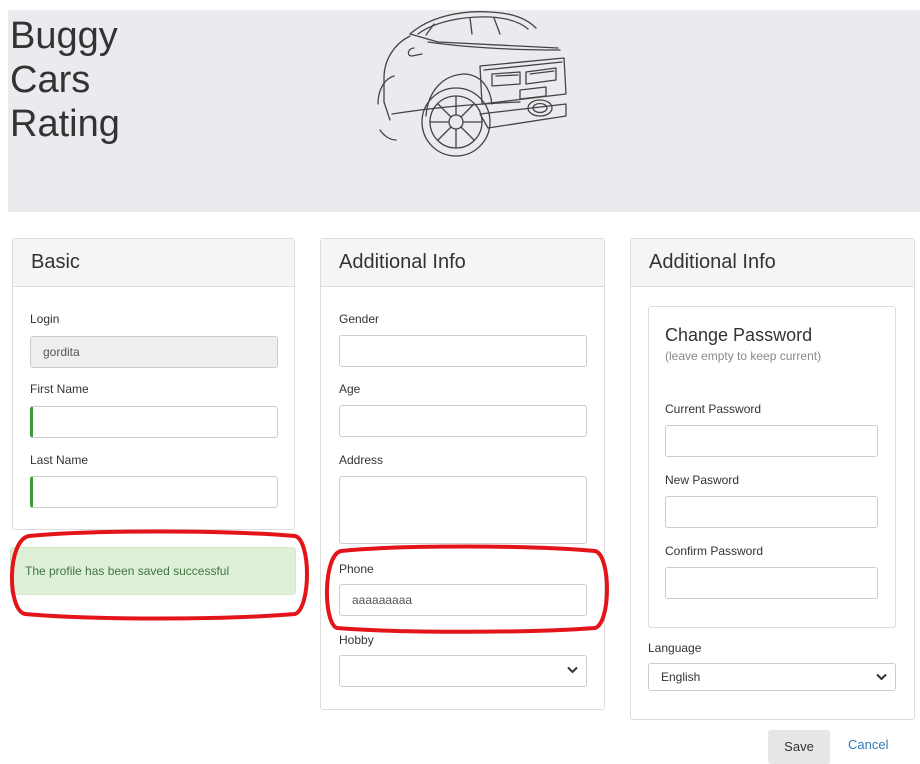  Describe the element at coordinates (359, 319) in the screenshot. I see `gender-label: Gender` at that location.